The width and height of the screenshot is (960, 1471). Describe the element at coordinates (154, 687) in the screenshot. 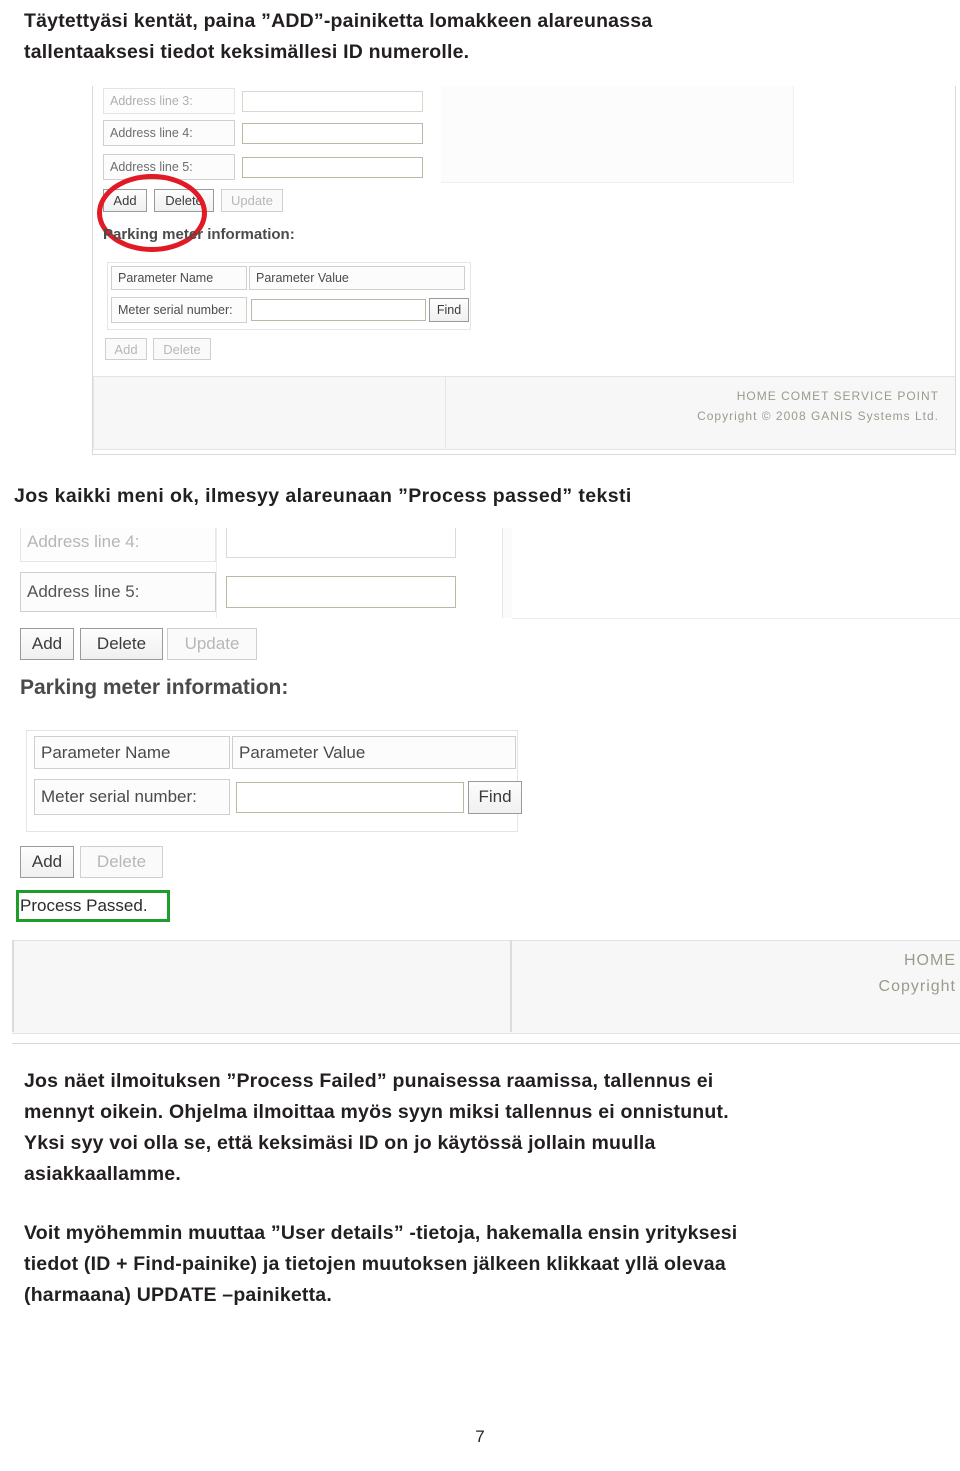

I see `s2-parking-meter-section-title: Parking meter information:` at that location.